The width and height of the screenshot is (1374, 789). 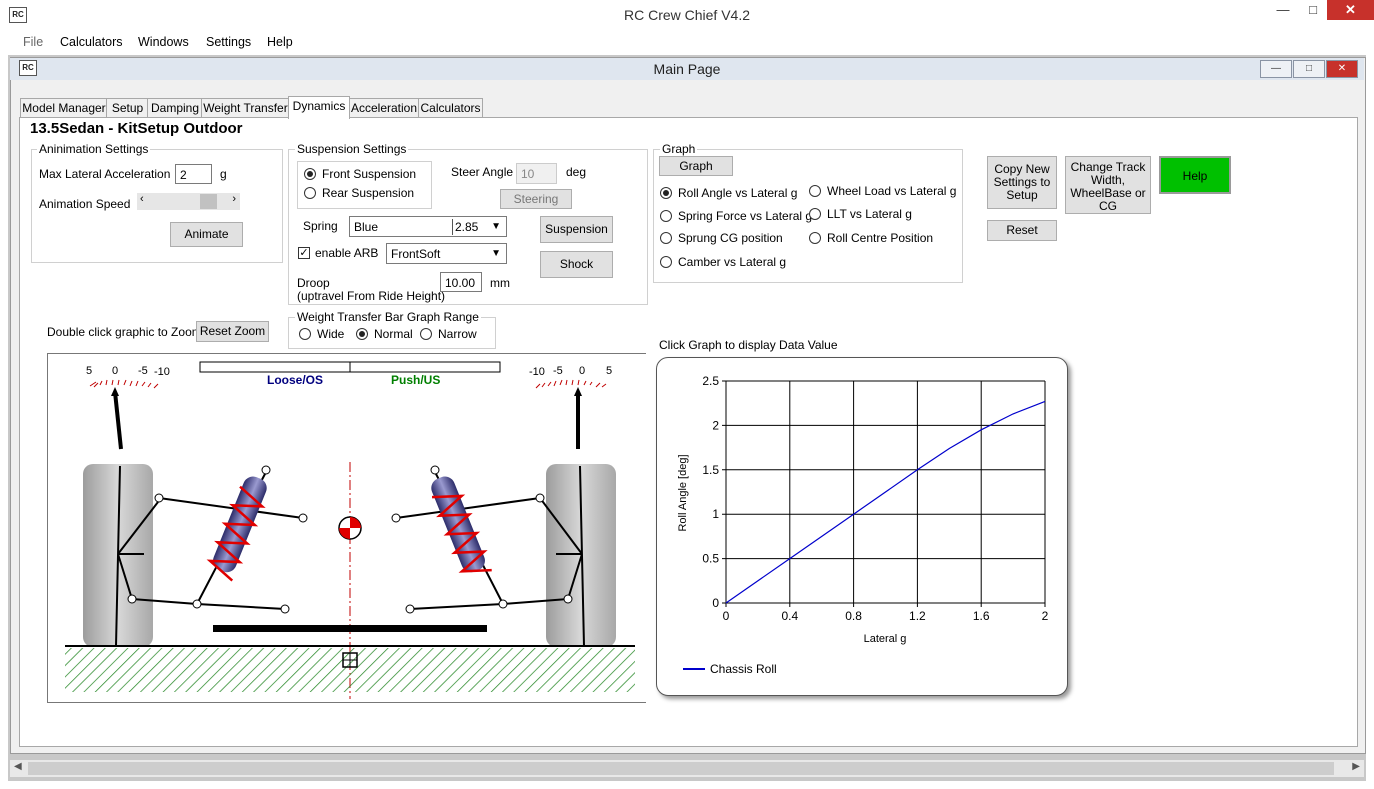 What do you see at coordinates (193, 174) in the screenshot?
I see `max-lateral-input: 2` at bounding box center [193, 174].